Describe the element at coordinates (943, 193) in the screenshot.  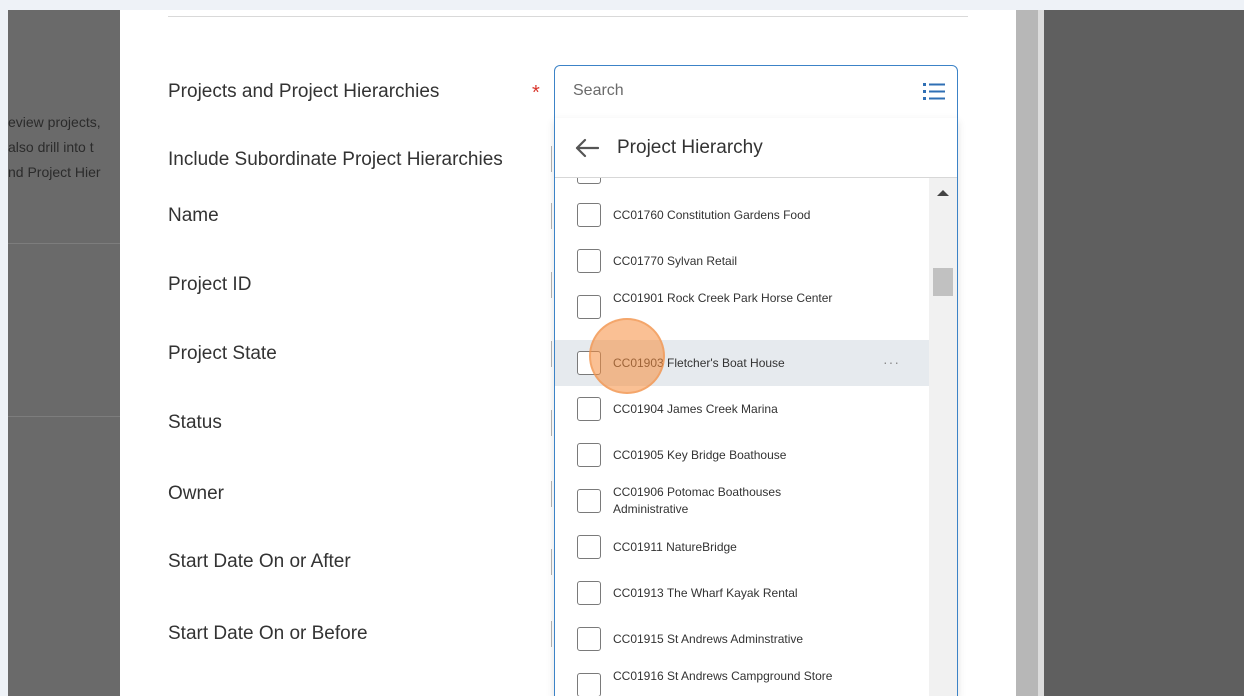
I see `scroll-up-arrow-icon` at that location.